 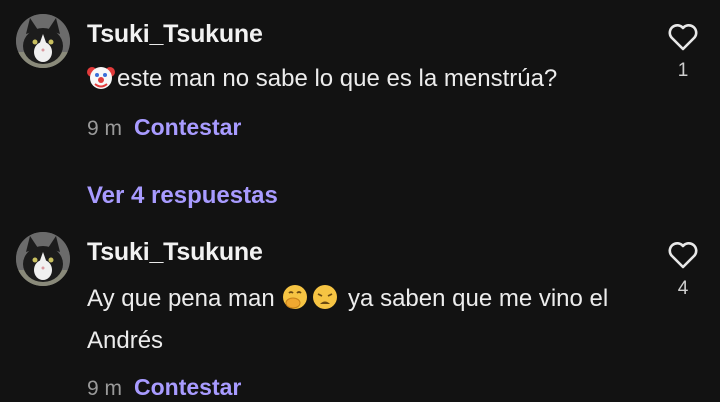 I want to click on heart-icon, so click(x=683, y=255).